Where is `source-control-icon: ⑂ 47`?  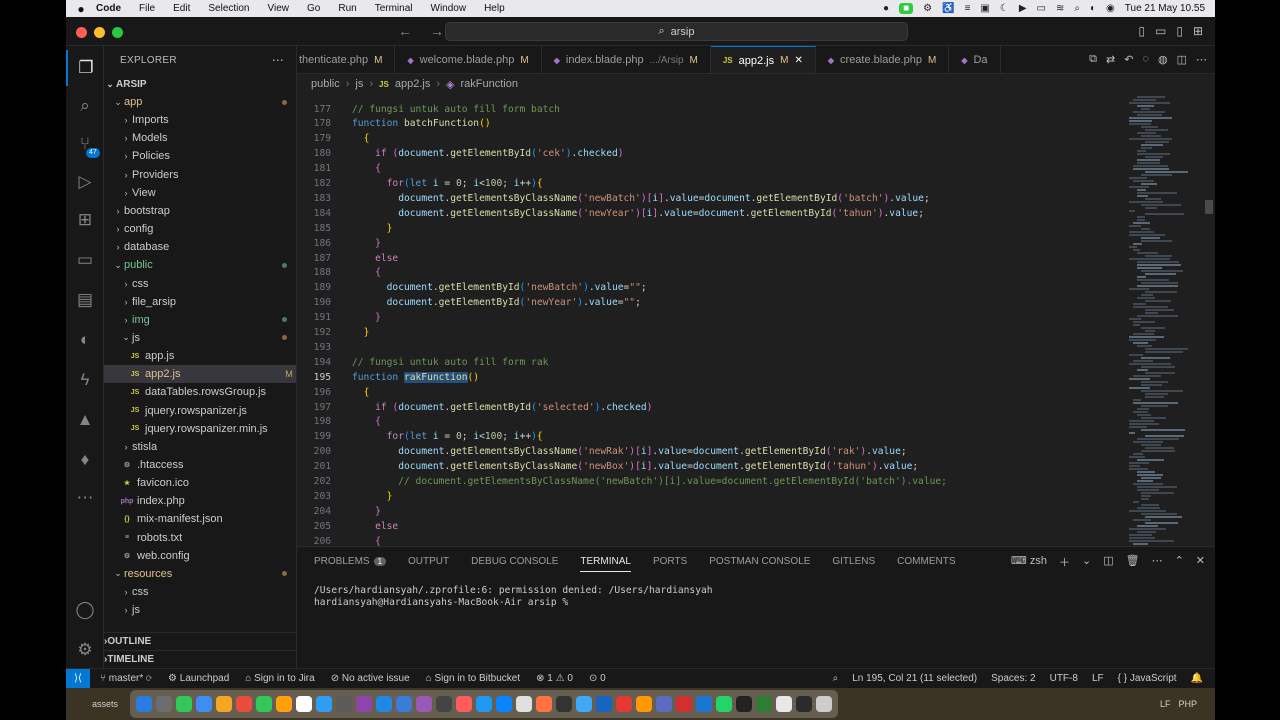
source-control-icon: ⑂ 47 is located at coordinates (85, 144).